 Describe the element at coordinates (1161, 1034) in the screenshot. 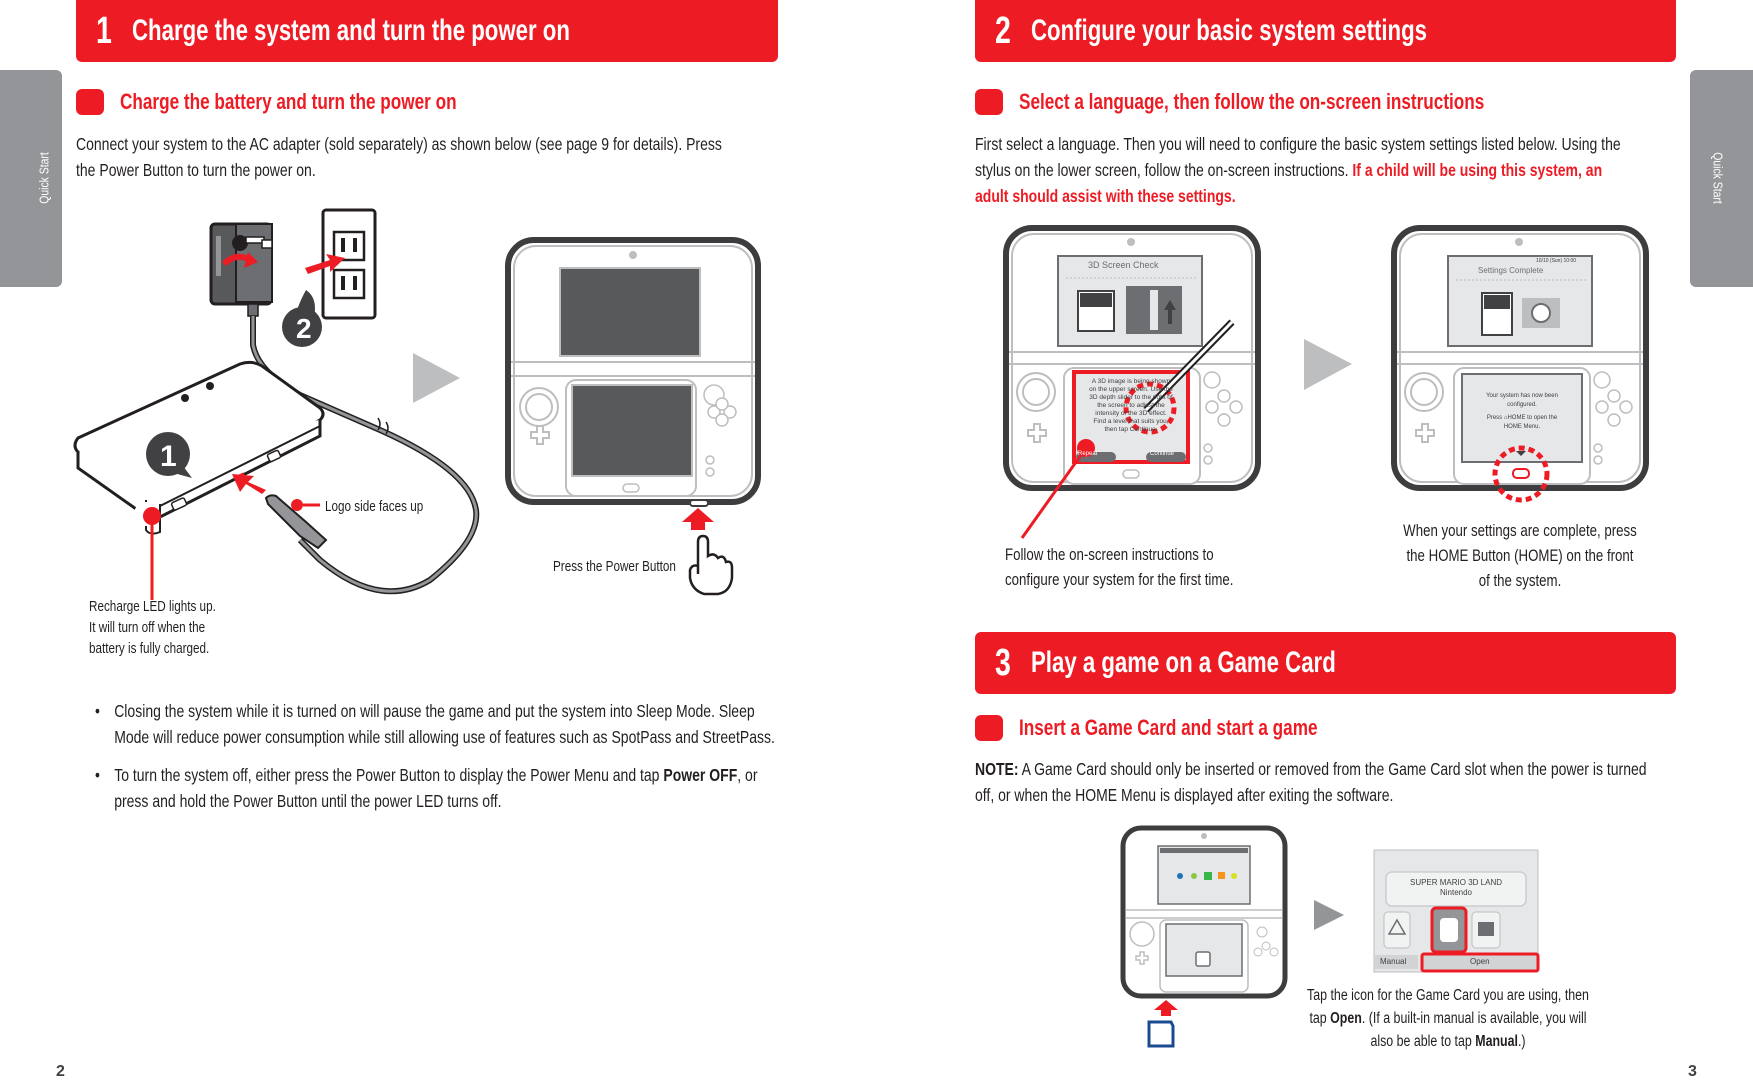

I see `game-card-icon` at that location.